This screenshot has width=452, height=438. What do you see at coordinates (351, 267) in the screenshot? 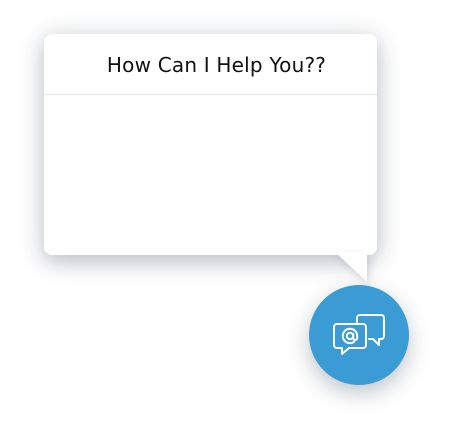
I see `popup-pointer` at bounding box center [351, 267].